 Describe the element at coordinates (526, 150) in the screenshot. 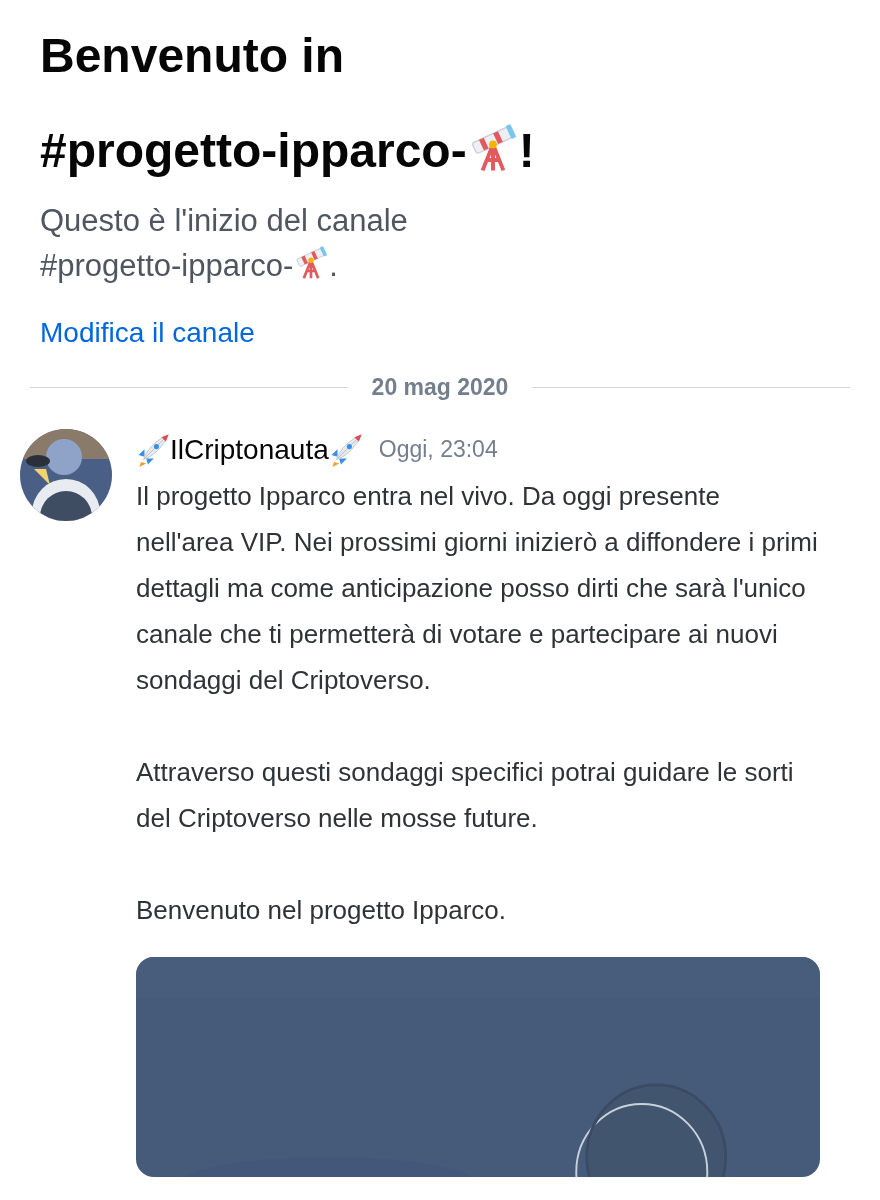

I see `channel-title: !` at that location.